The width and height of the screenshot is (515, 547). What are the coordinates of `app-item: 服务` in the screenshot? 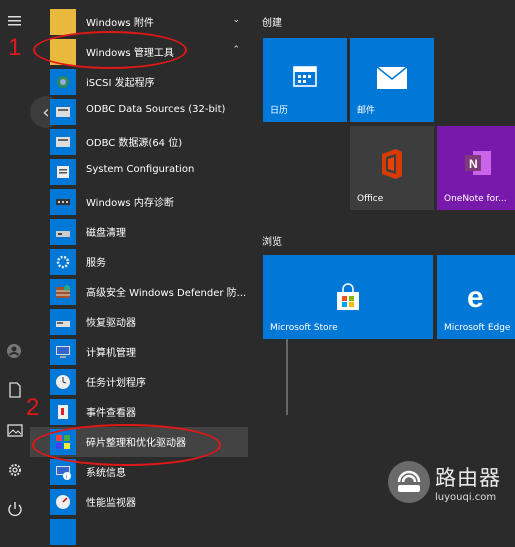 It's located at (139, 262).